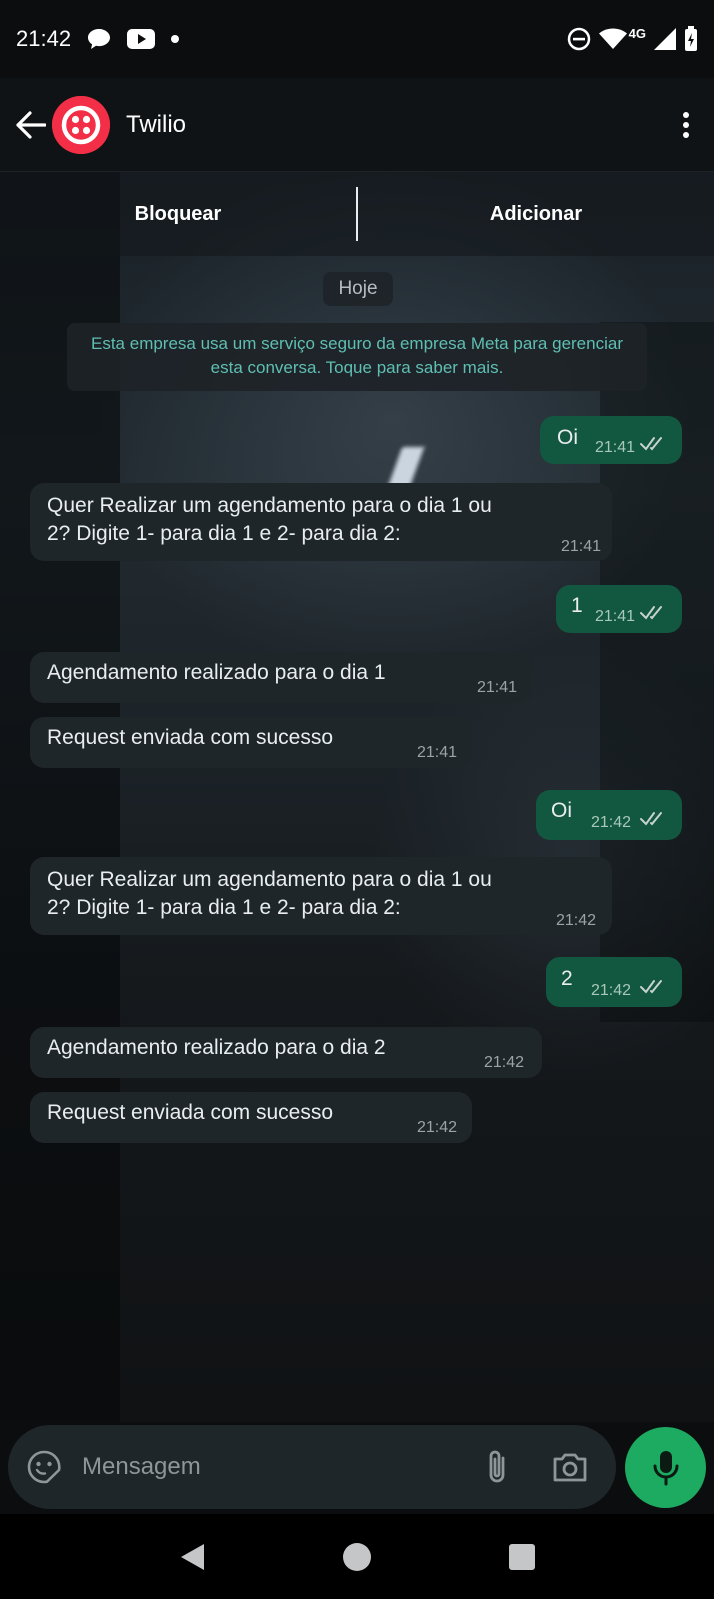 The width and height of the screenshot is (714, 1599). I want to click on microphone-icon, so click(665, 1467).